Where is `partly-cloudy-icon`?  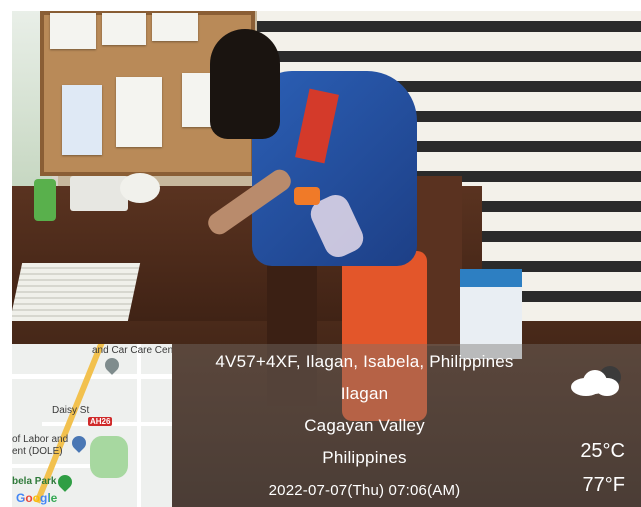 partly-cloudy-icon is located at coordinates (596, 381).